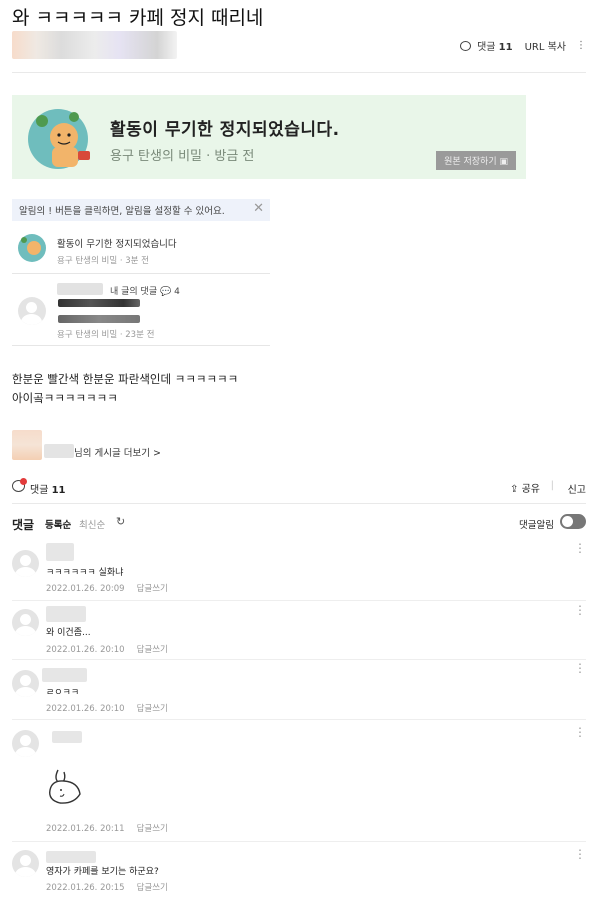  What do you see at coordinates (141, 313) in the screenshot?
I see `notification-item: 내 글의 댓글 💬 4 용구 탄생의 비밀 · 23분 전` at bounding box center [141, 313].